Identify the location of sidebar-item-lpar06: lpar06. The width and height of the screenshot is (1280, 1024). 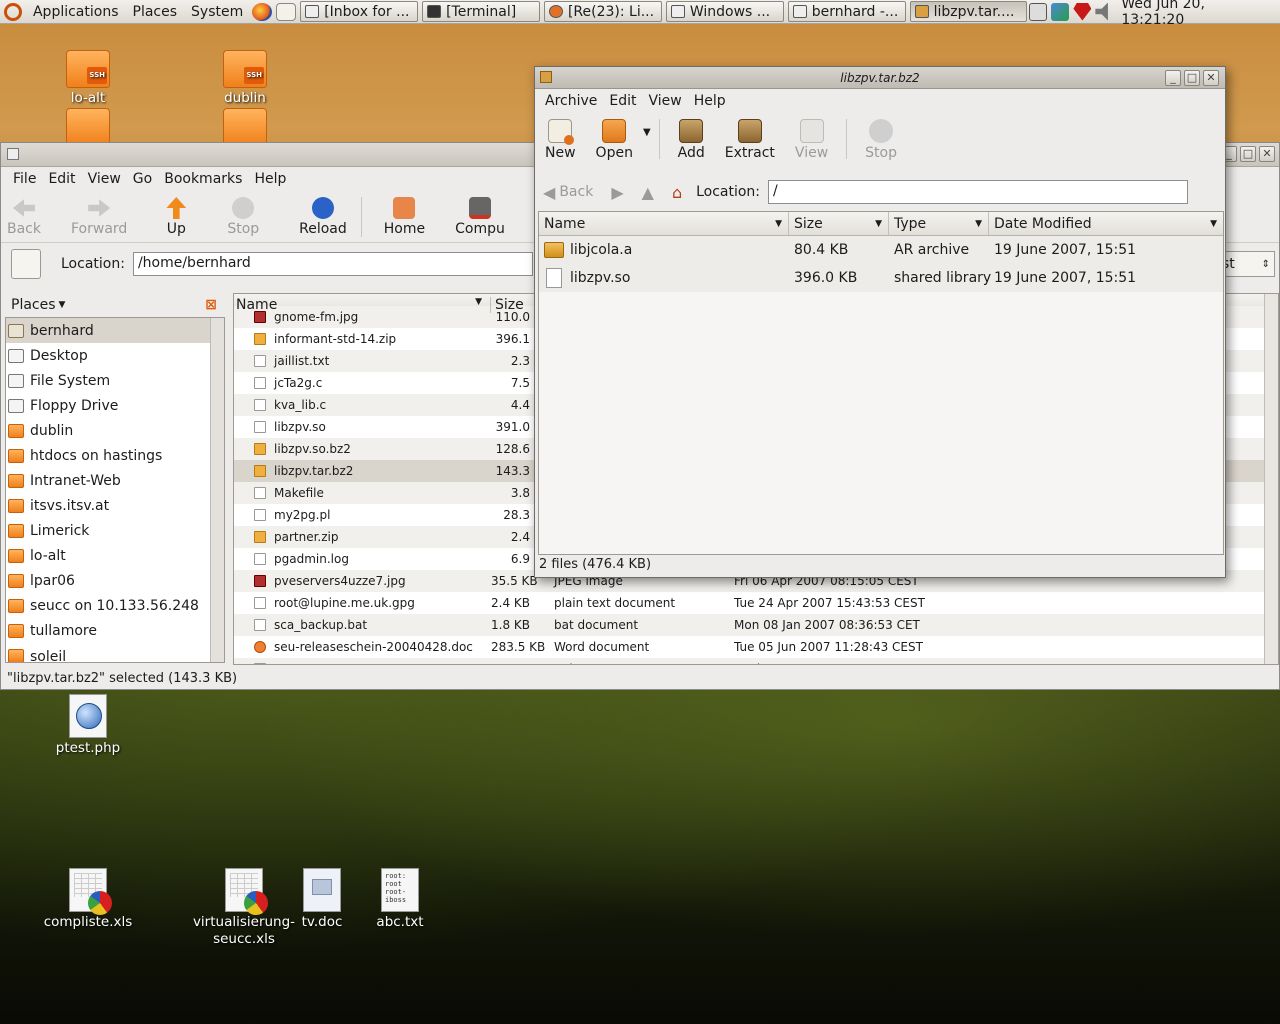
(115, 580).